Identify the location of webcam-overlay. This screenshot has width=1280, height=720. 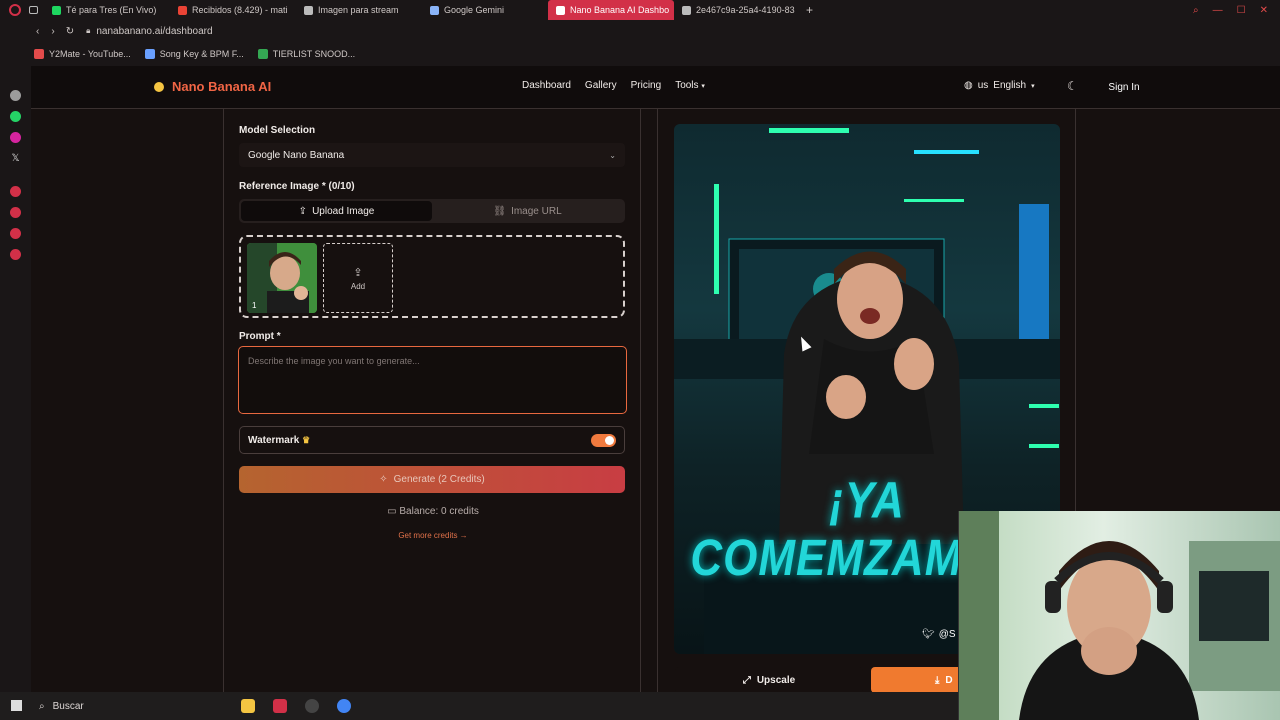
(1119, 615).